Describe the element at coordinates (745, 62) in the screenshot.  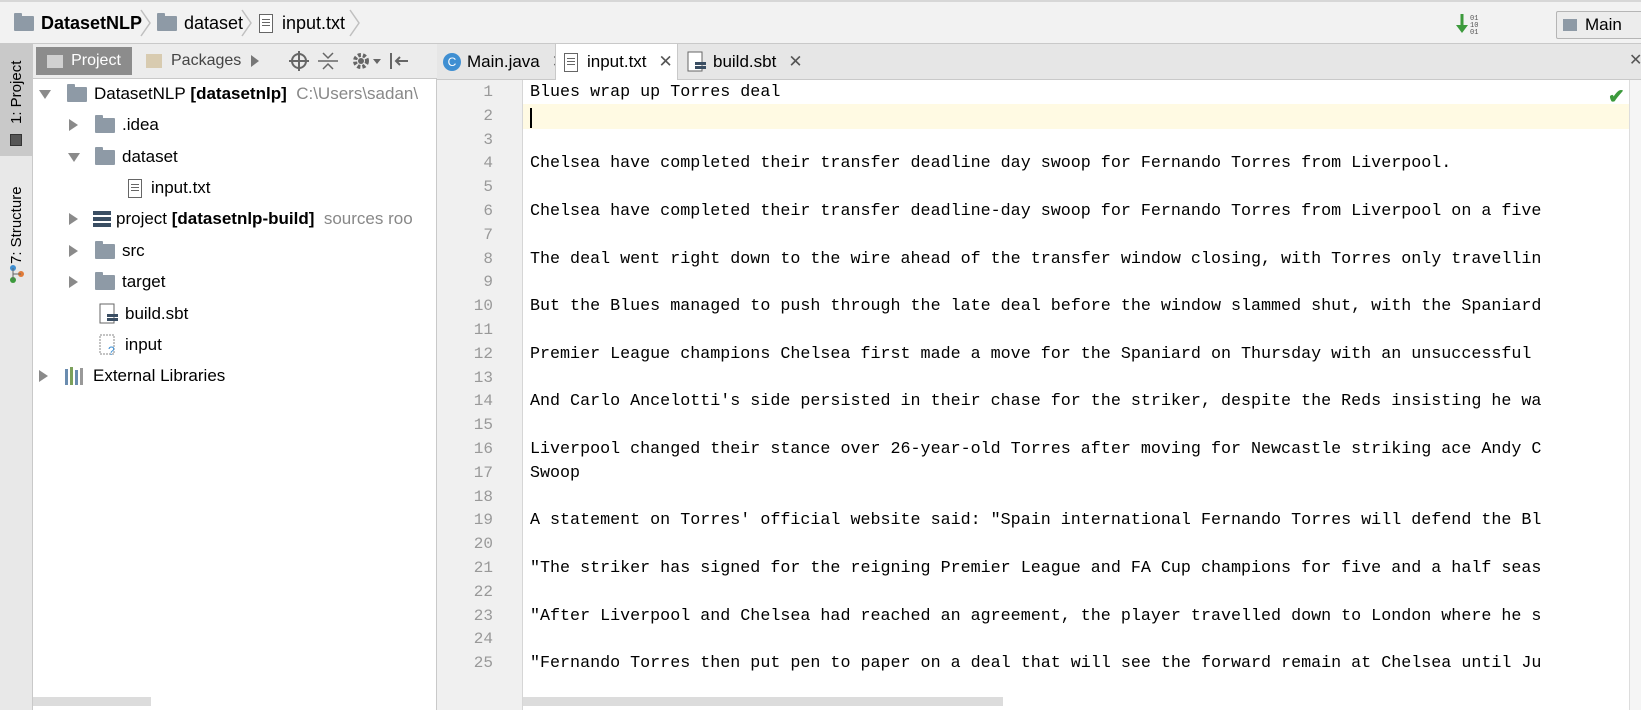
I see `tab-build-sbt: build.sbt ✕` at that location.